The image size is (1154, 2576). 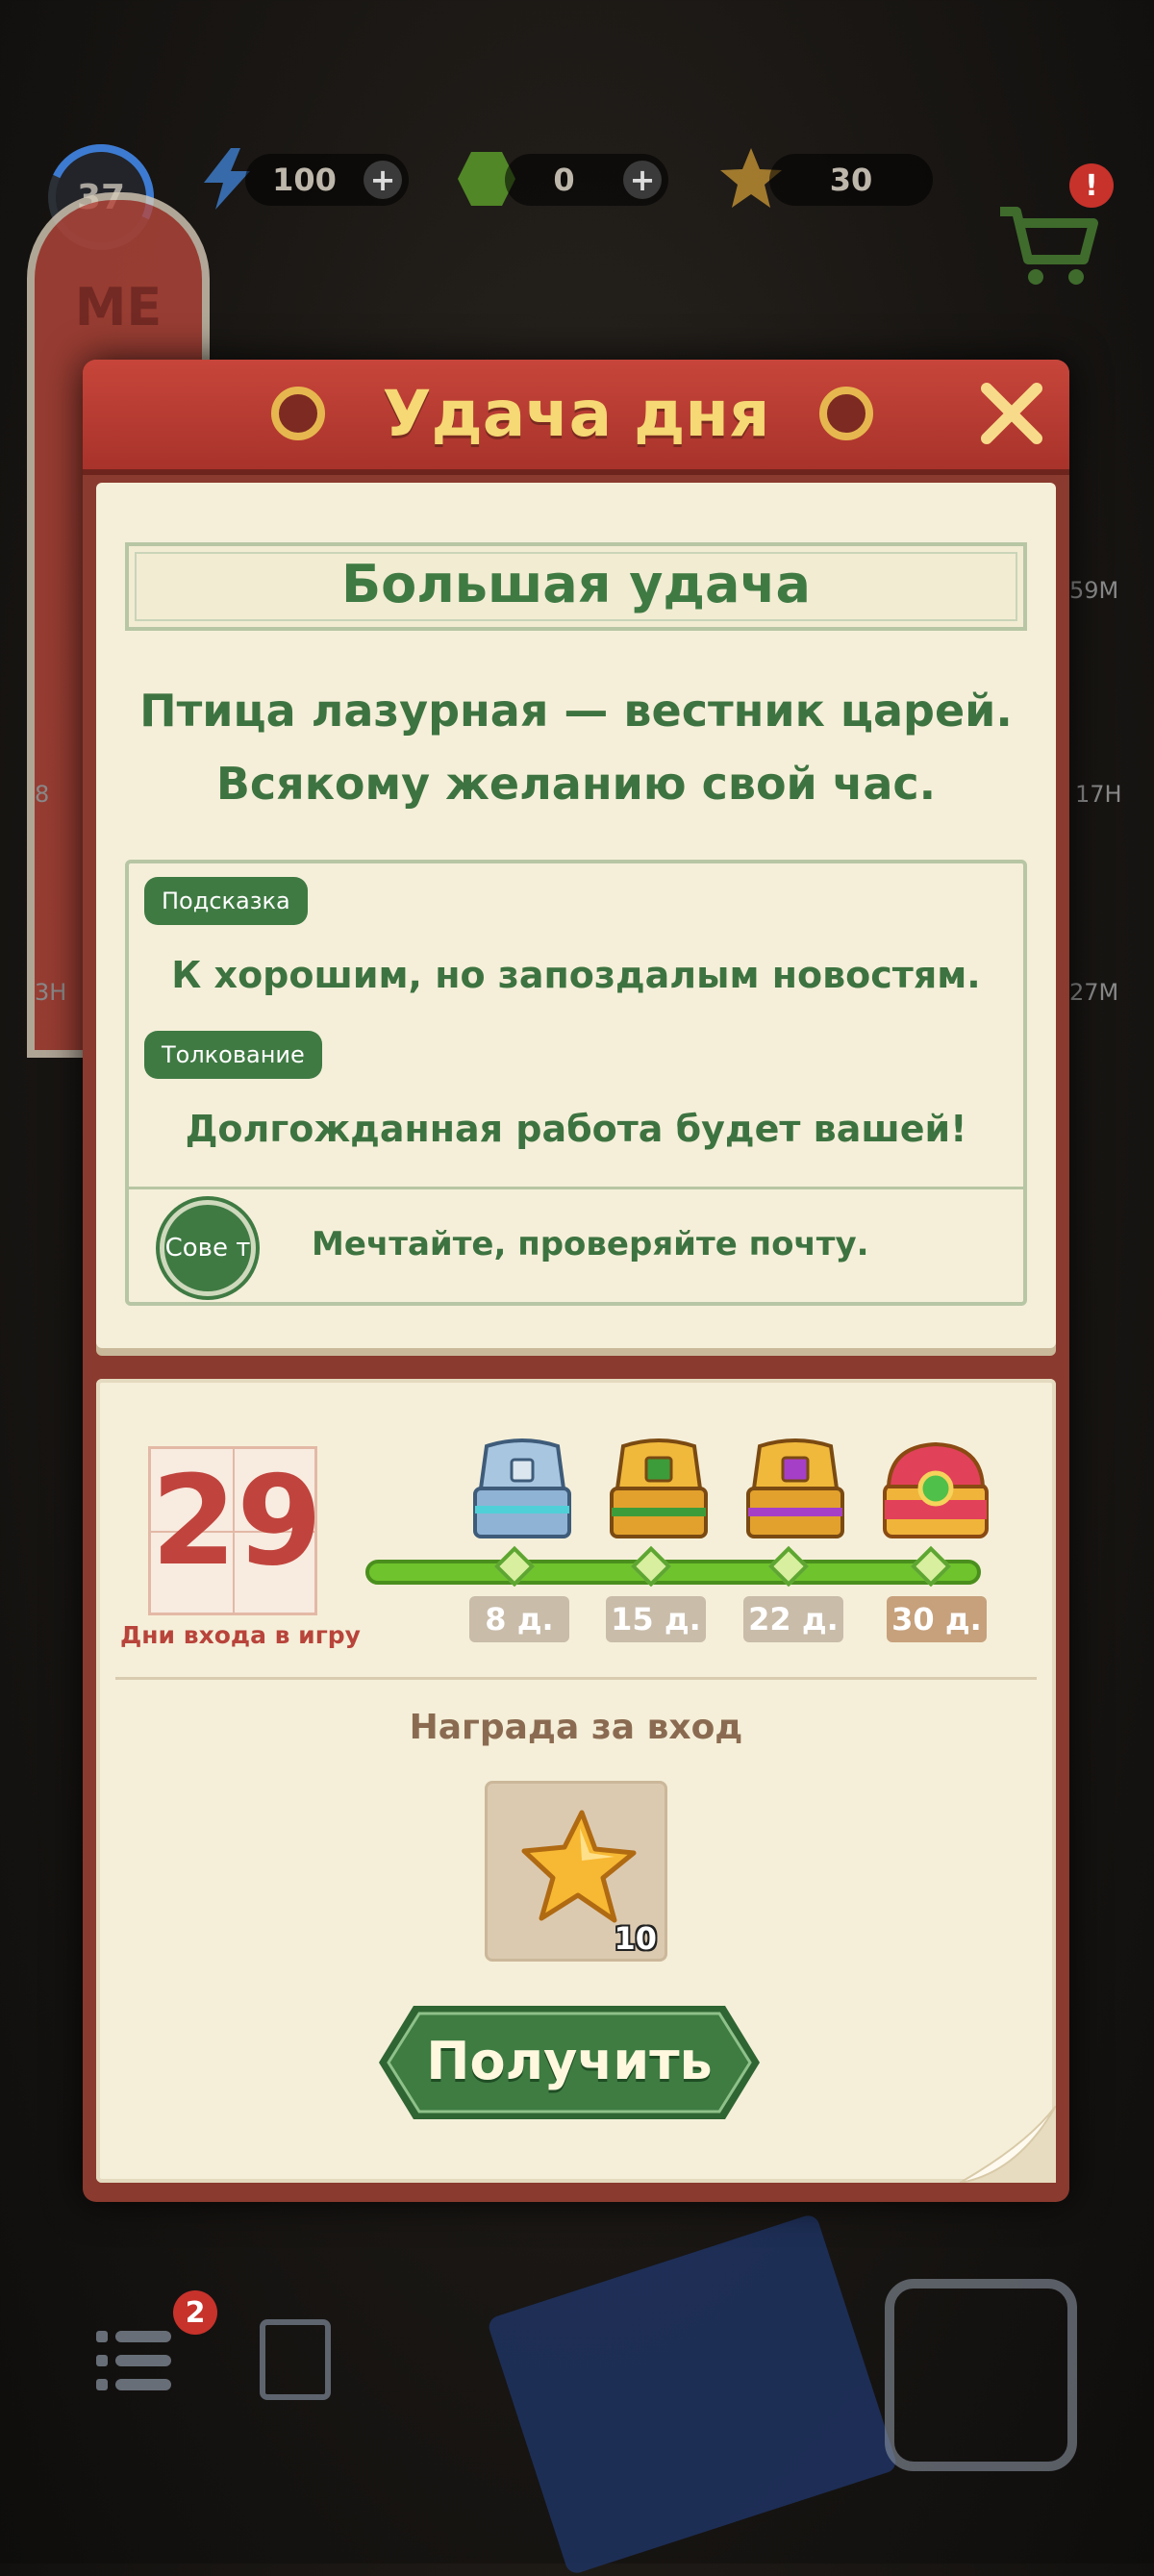 What do you see at coordinates (586, 180) in the screenshot?
I see `gem-counter: 0 +` at bounding box center [586, 180].